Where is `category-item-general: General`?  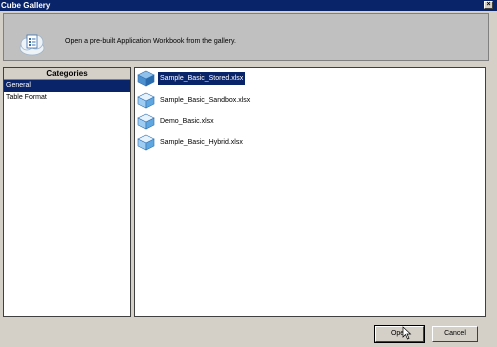 category-item-general: General is located at coordinates (67, 86).